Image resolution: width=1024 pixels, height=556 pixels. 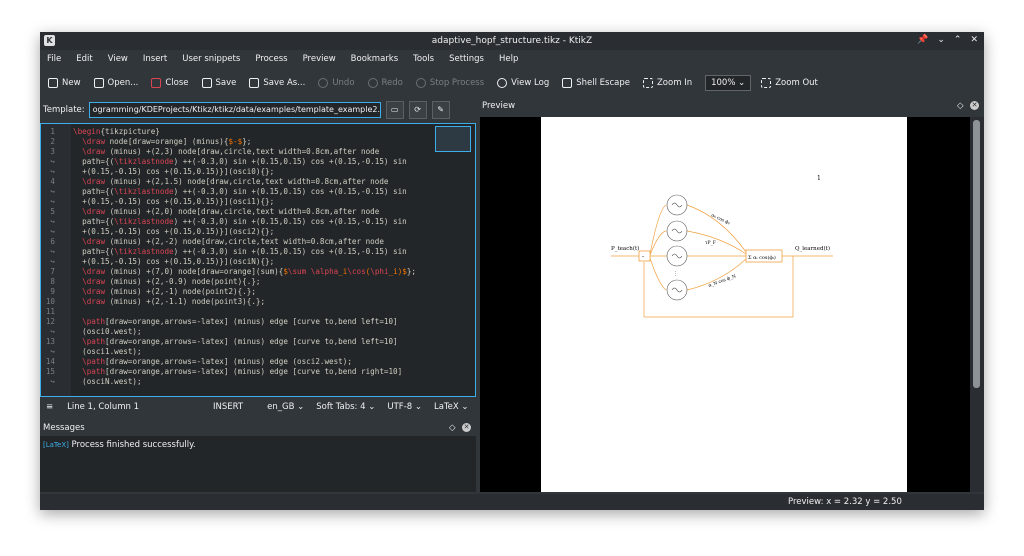 What do you see at coordinates (440, 110) in the screenshot?
I see `edit-template-button: ✎` at bounding box center [440, 110].